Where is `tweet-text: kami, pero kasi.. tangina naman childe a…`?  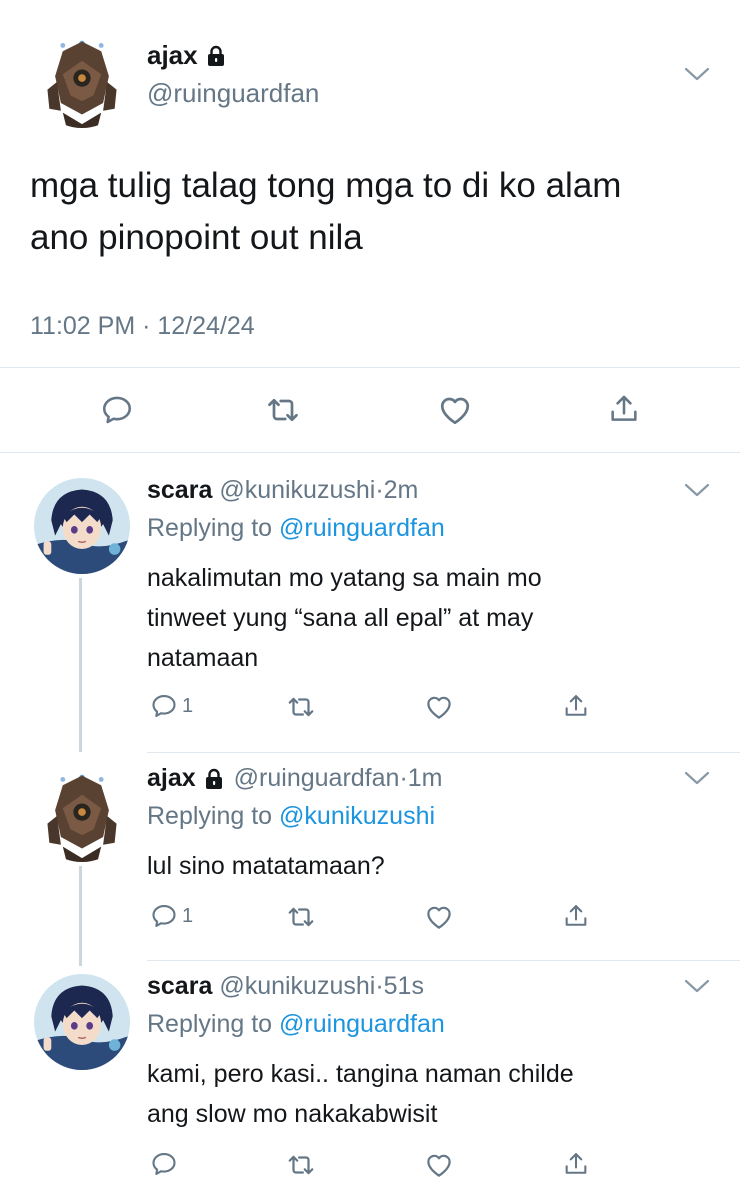
tweet-text: kami, pero kasi.. tangina naman childe a… is located at coordinates (360, 1094).